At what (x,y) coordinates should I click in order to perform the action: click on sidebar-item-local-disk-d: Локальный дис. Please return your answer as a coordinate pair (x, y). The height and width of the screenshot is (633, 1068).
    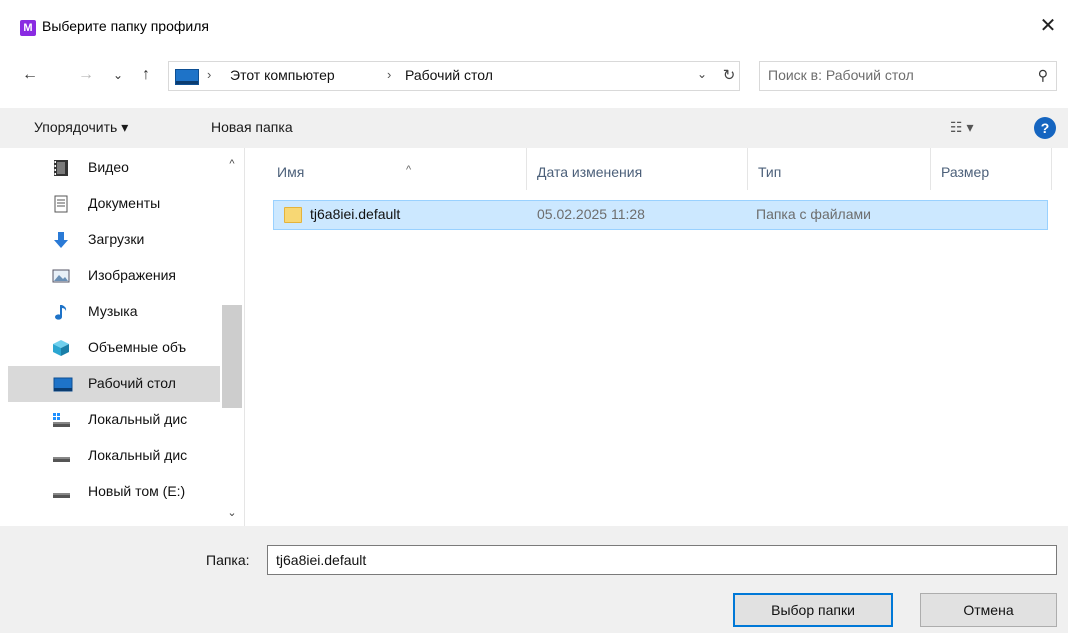
    Looking at the image, I should click on (114, 456).